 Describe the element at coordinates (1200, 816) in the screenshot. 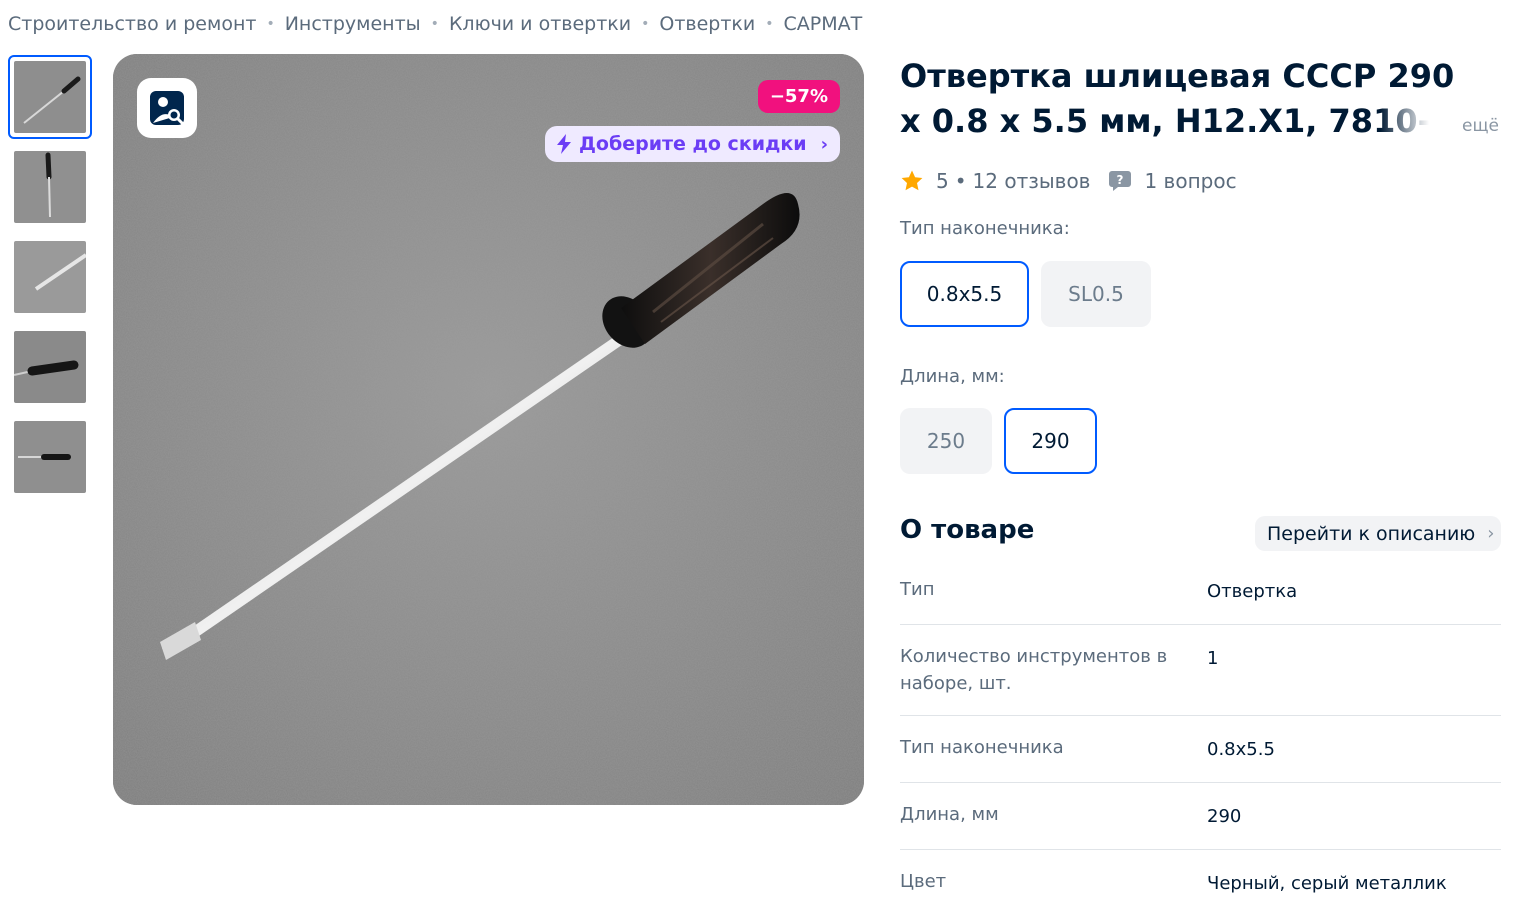

I see `spec-row: Длина, мм 290` at that location.